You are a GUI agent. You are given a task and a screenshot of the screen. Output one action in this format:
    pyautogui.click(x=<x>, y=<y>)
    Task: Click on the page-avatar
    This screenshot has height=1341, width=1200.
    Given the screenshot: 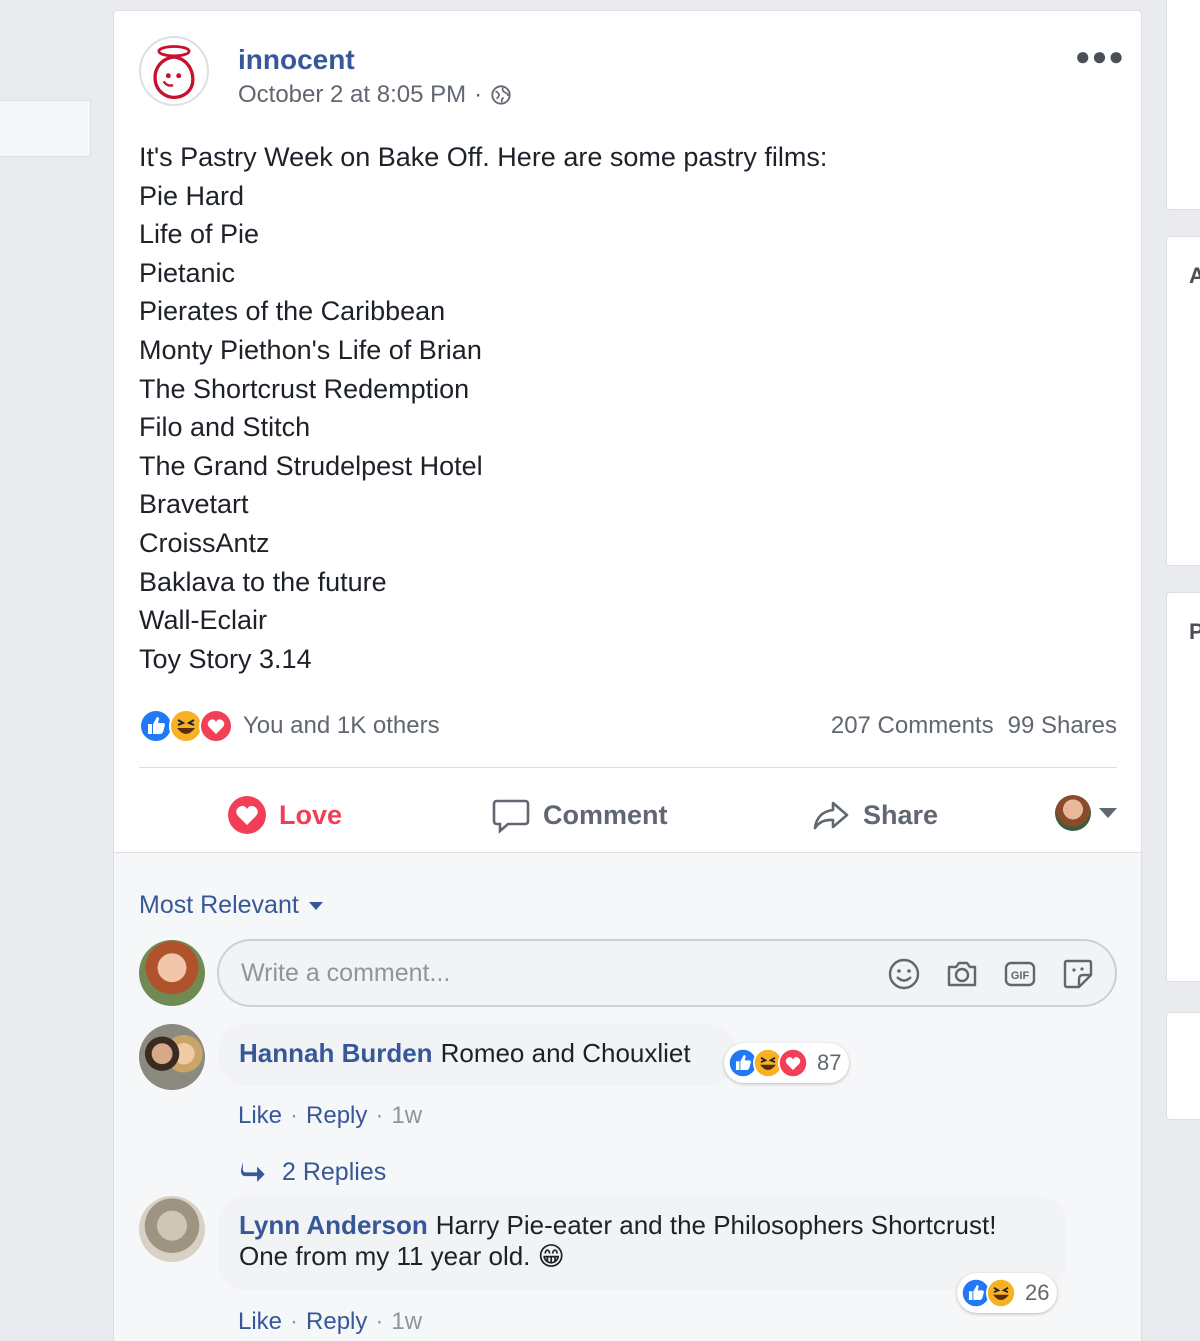 What is the action you would take?
    pyautogui.click(x=174, y=71)
    